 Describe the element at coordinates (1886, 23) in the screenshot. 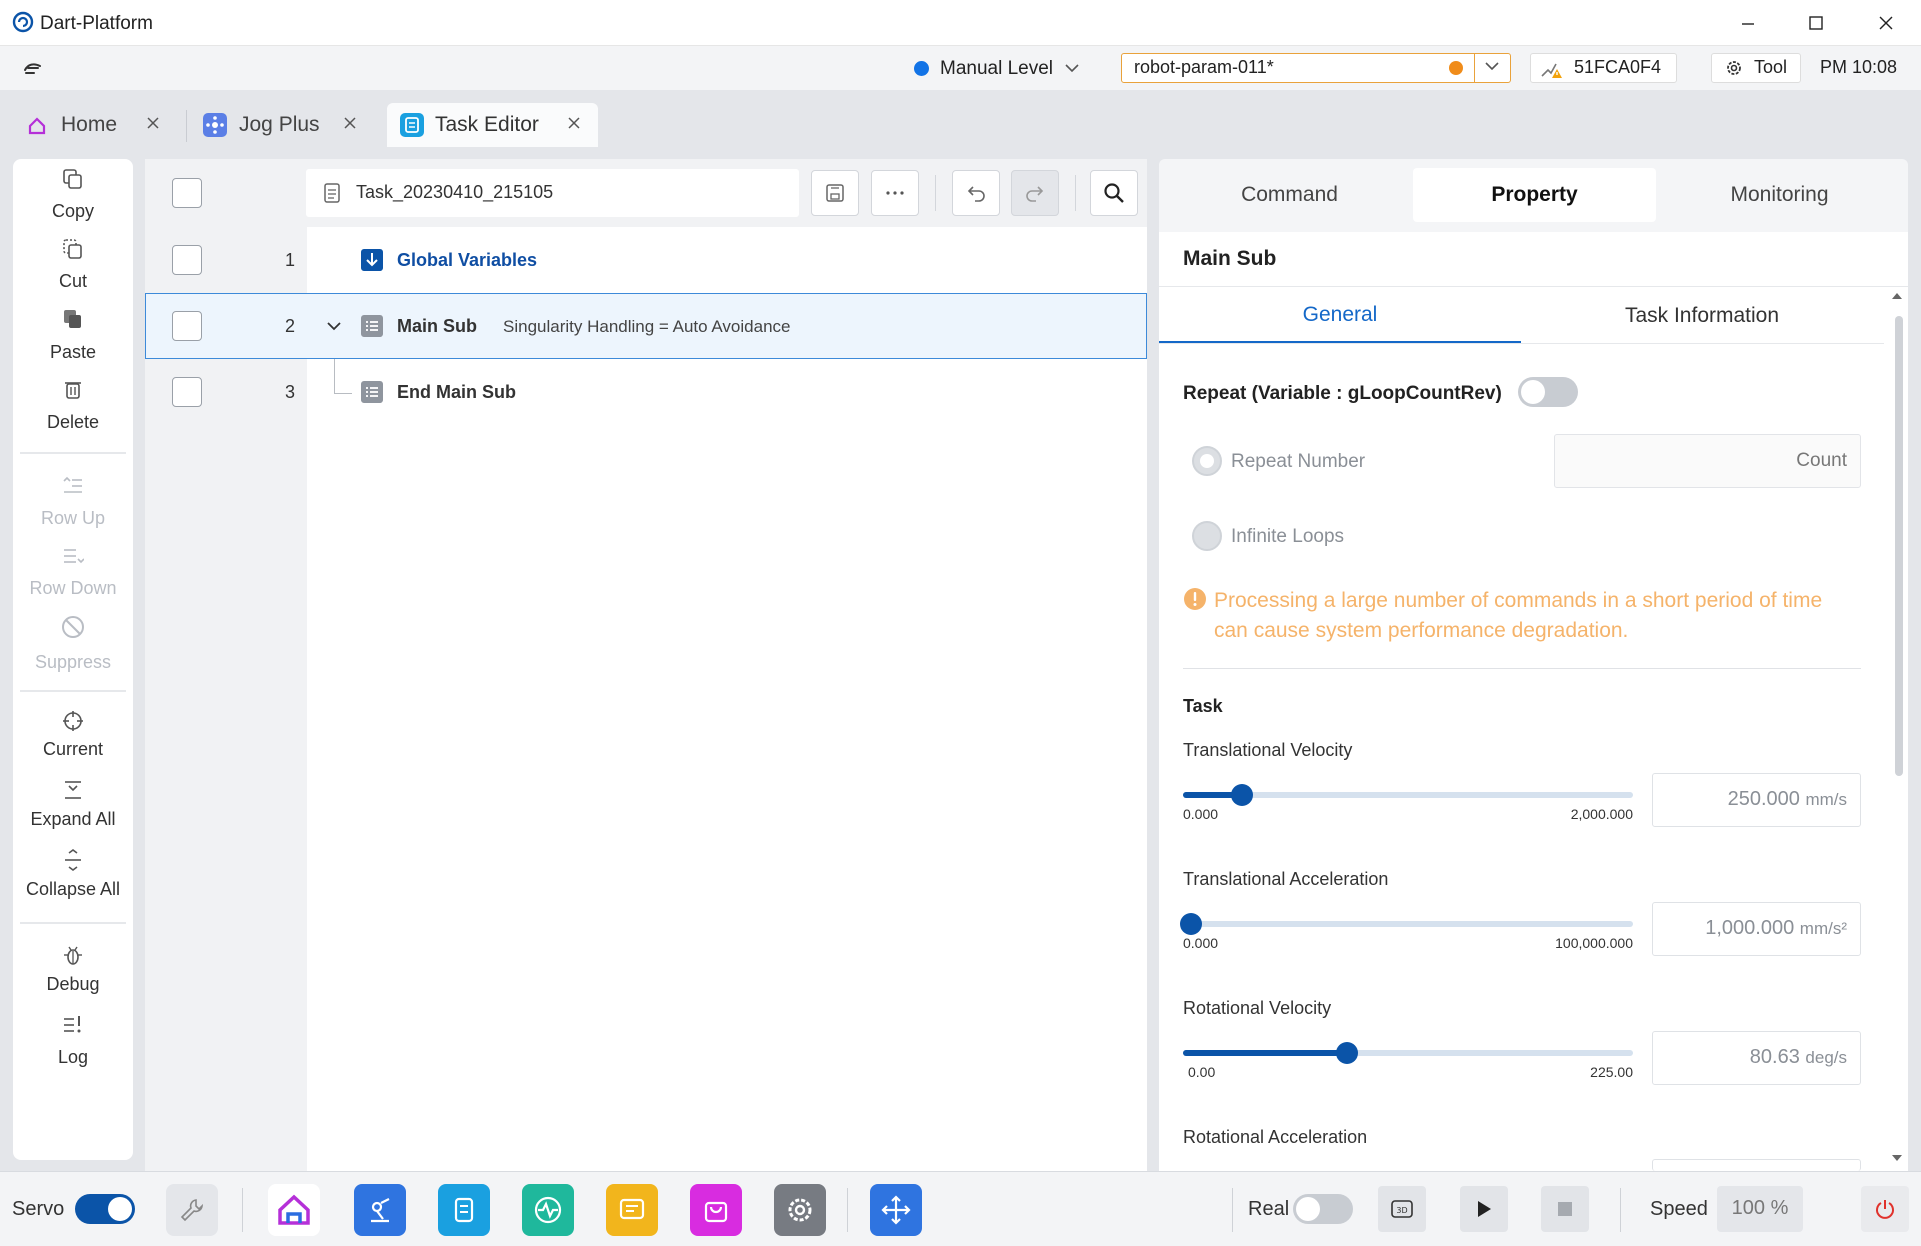

I see `close-window-button` at that location.